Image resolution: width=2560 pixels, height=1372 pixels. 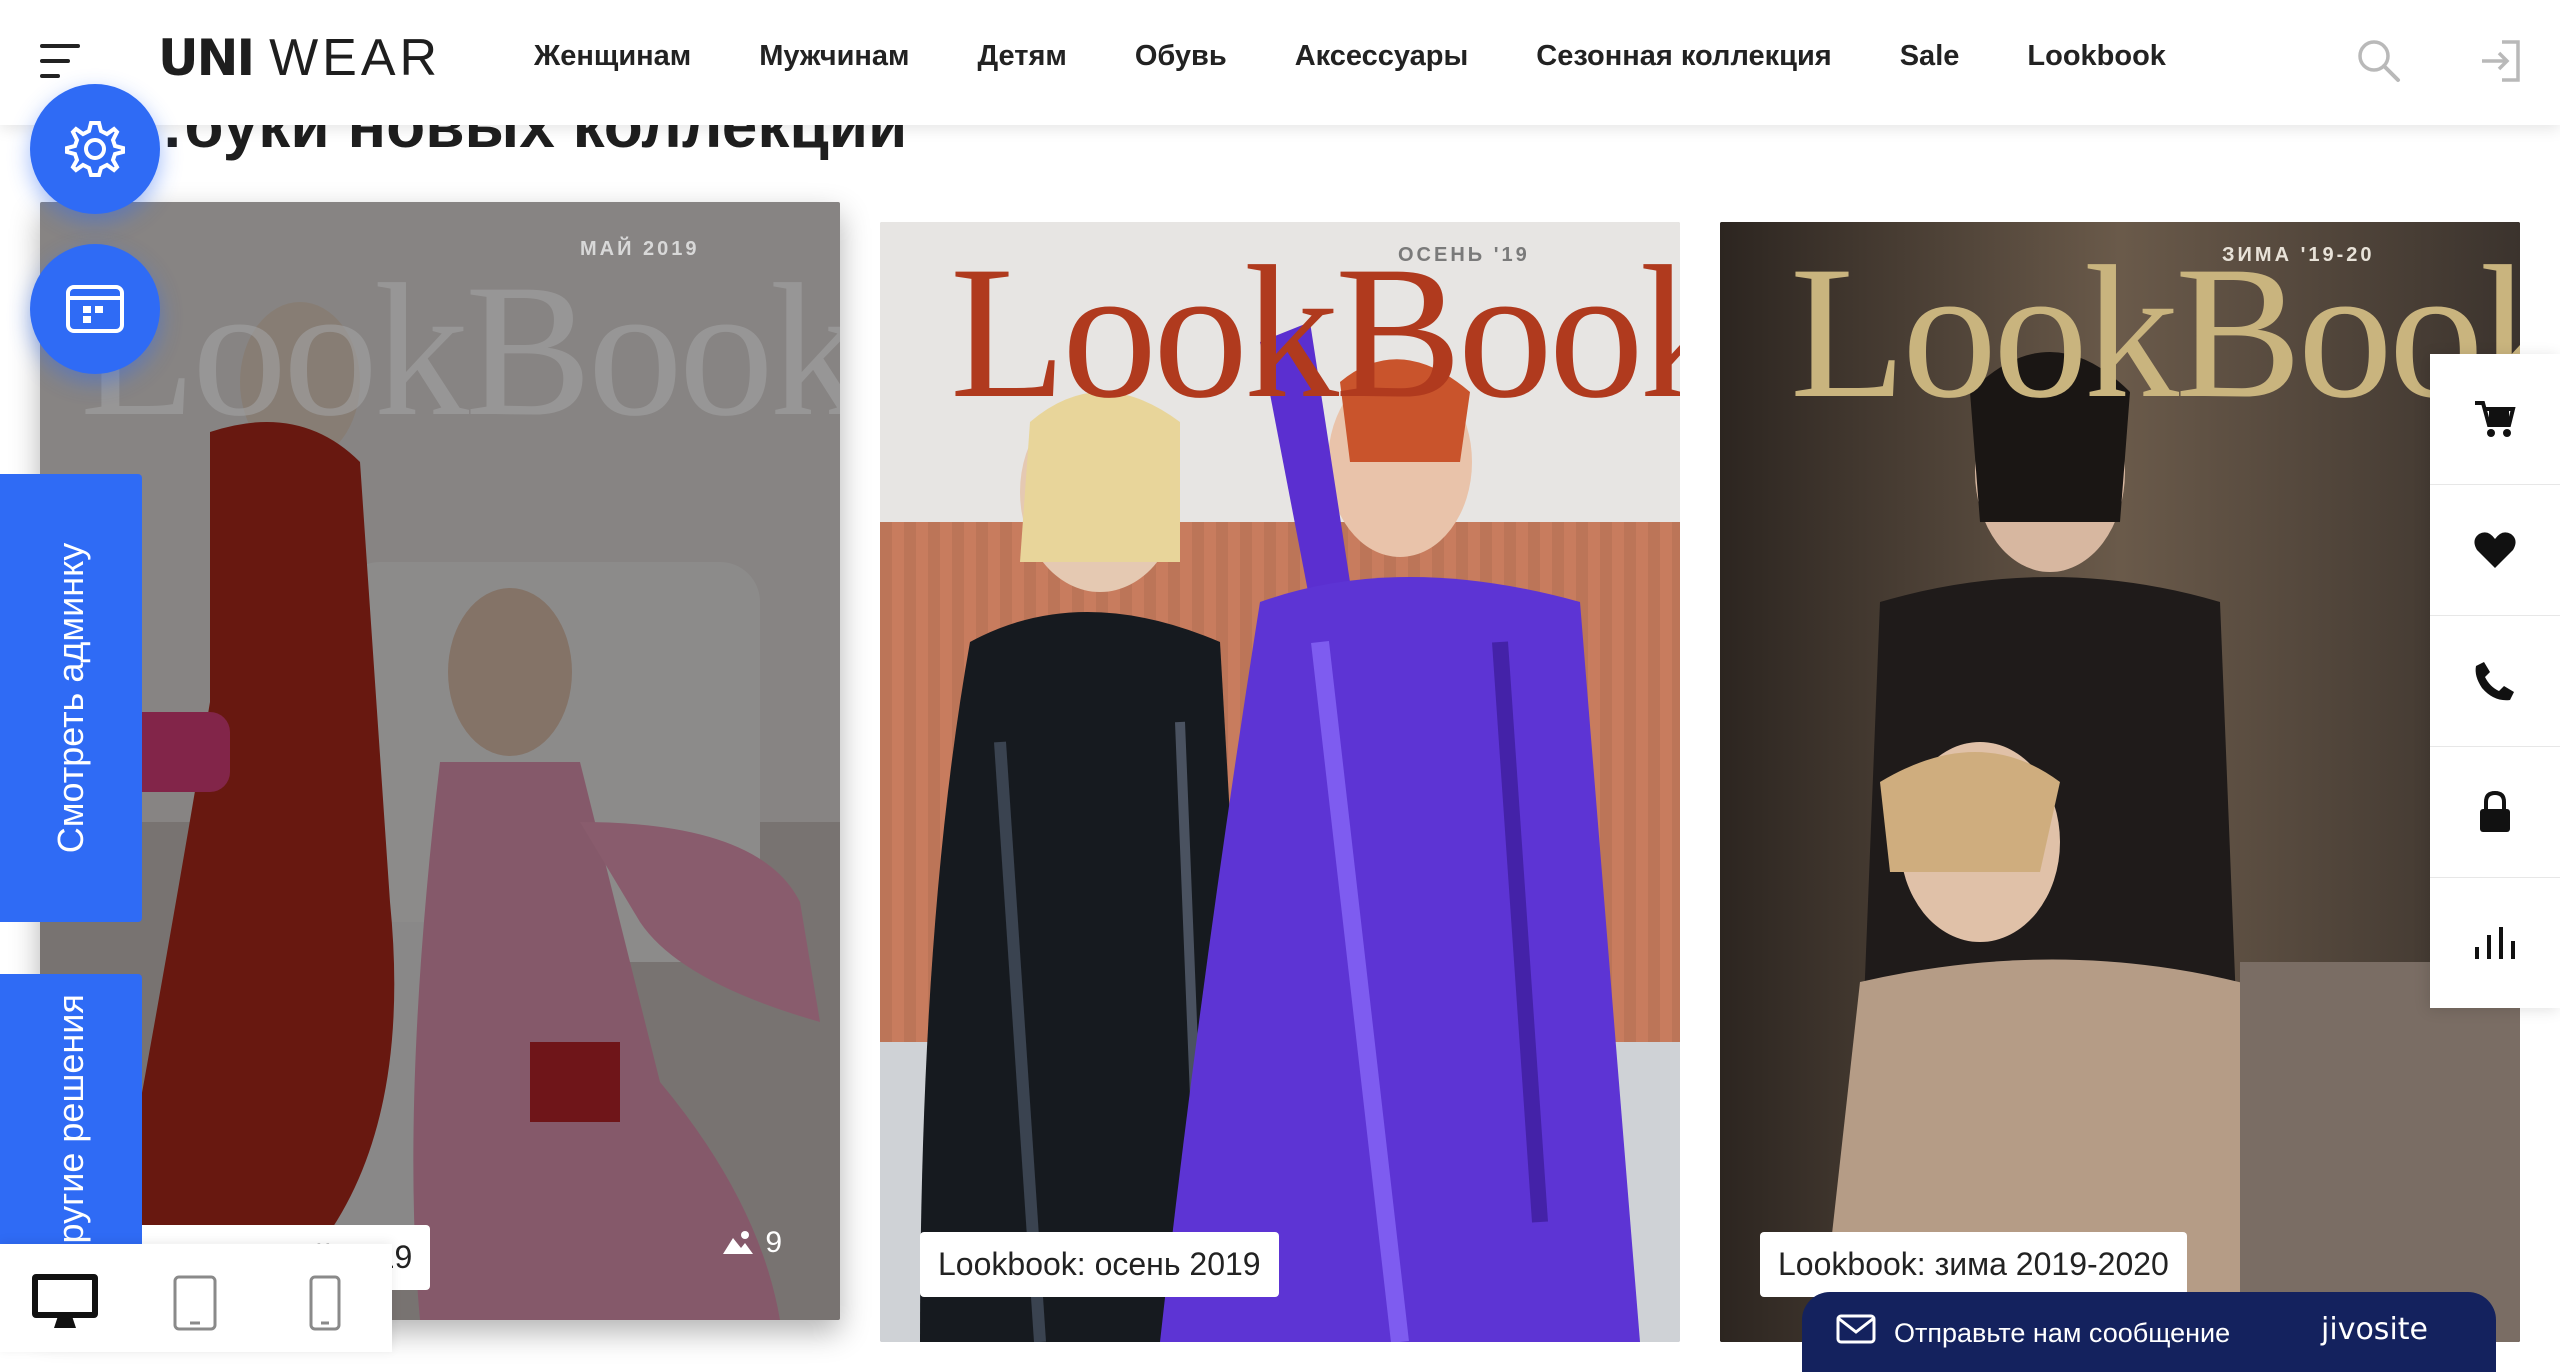 I want to click on cart-icon, so click(x=2495, y=419).